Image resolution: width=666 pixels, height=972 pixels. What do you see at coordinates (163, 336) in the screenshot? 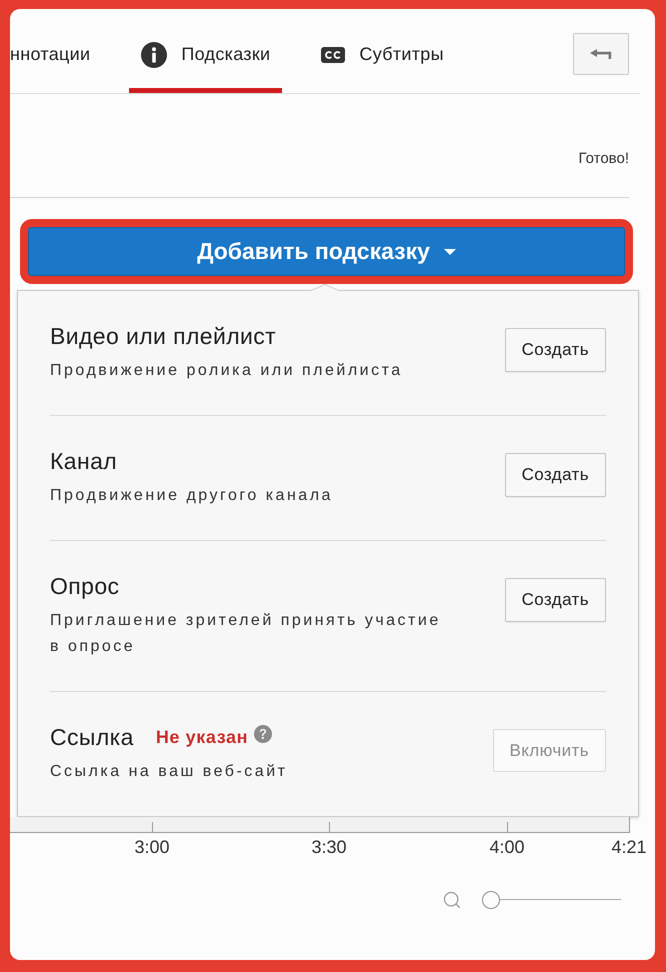
I see `item-title: Видео или плейлист` at bounding box center [163, 336].